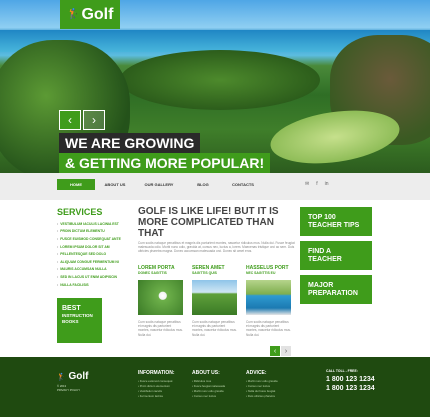  Describe the element at coordinates (76, 184) in the screenshot. I see `nav-item-home: HOME` at that location.